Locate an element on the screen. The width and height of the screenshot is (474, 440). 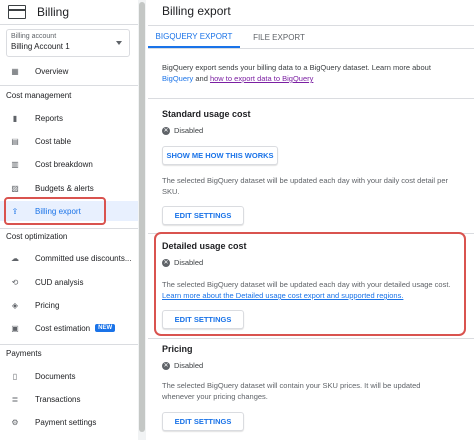
breakdown-icon: ▥ is located at coordinates (15, 164).